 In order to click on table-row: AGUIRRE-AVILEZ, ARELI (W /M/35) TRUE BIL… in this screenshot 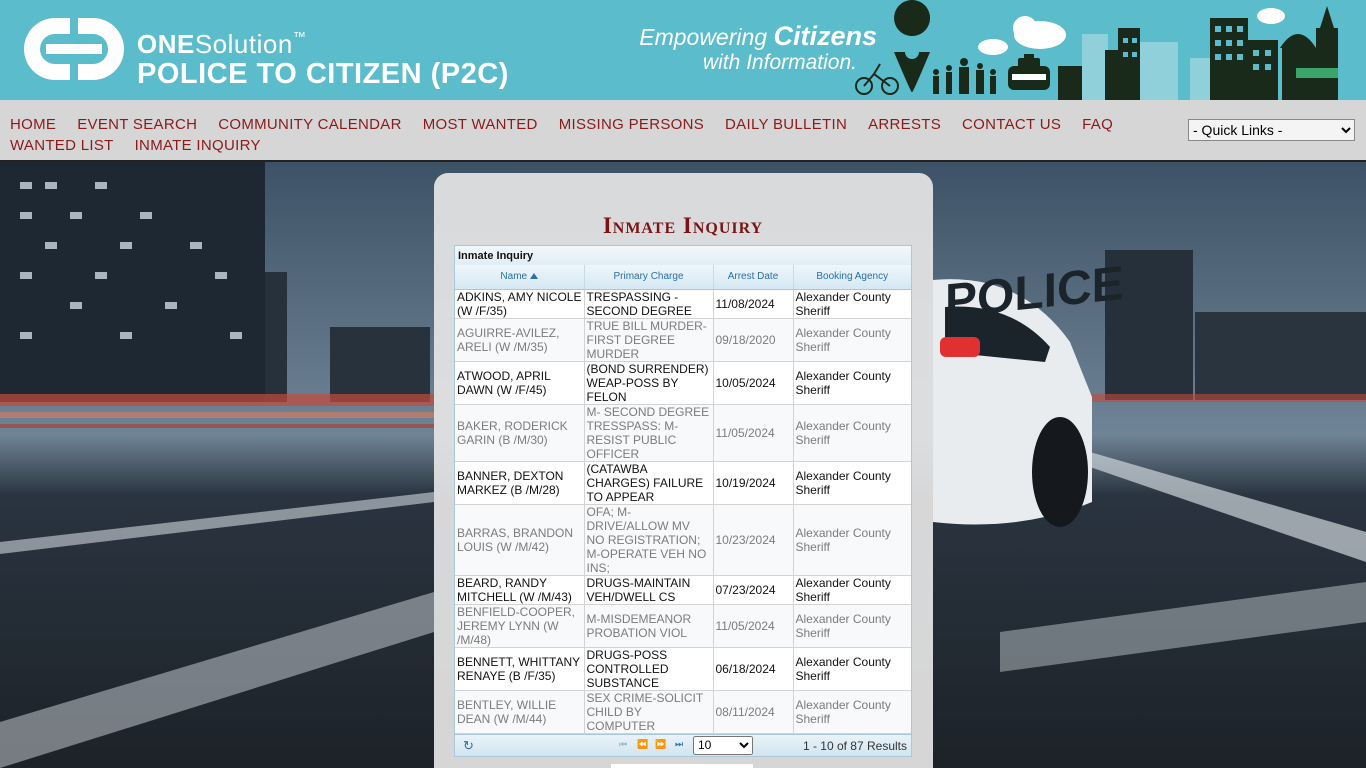, I will do `click(683, 340)`.